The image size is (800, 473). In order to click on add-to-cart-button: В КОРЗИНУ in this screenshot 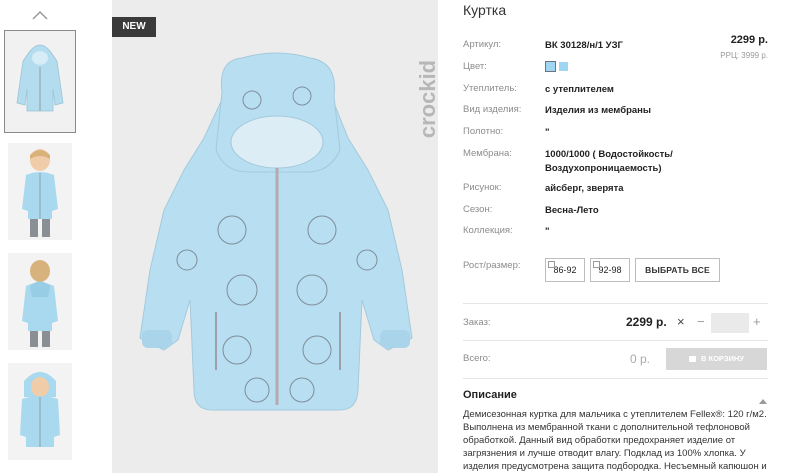, I will do `click(716, 359)`.